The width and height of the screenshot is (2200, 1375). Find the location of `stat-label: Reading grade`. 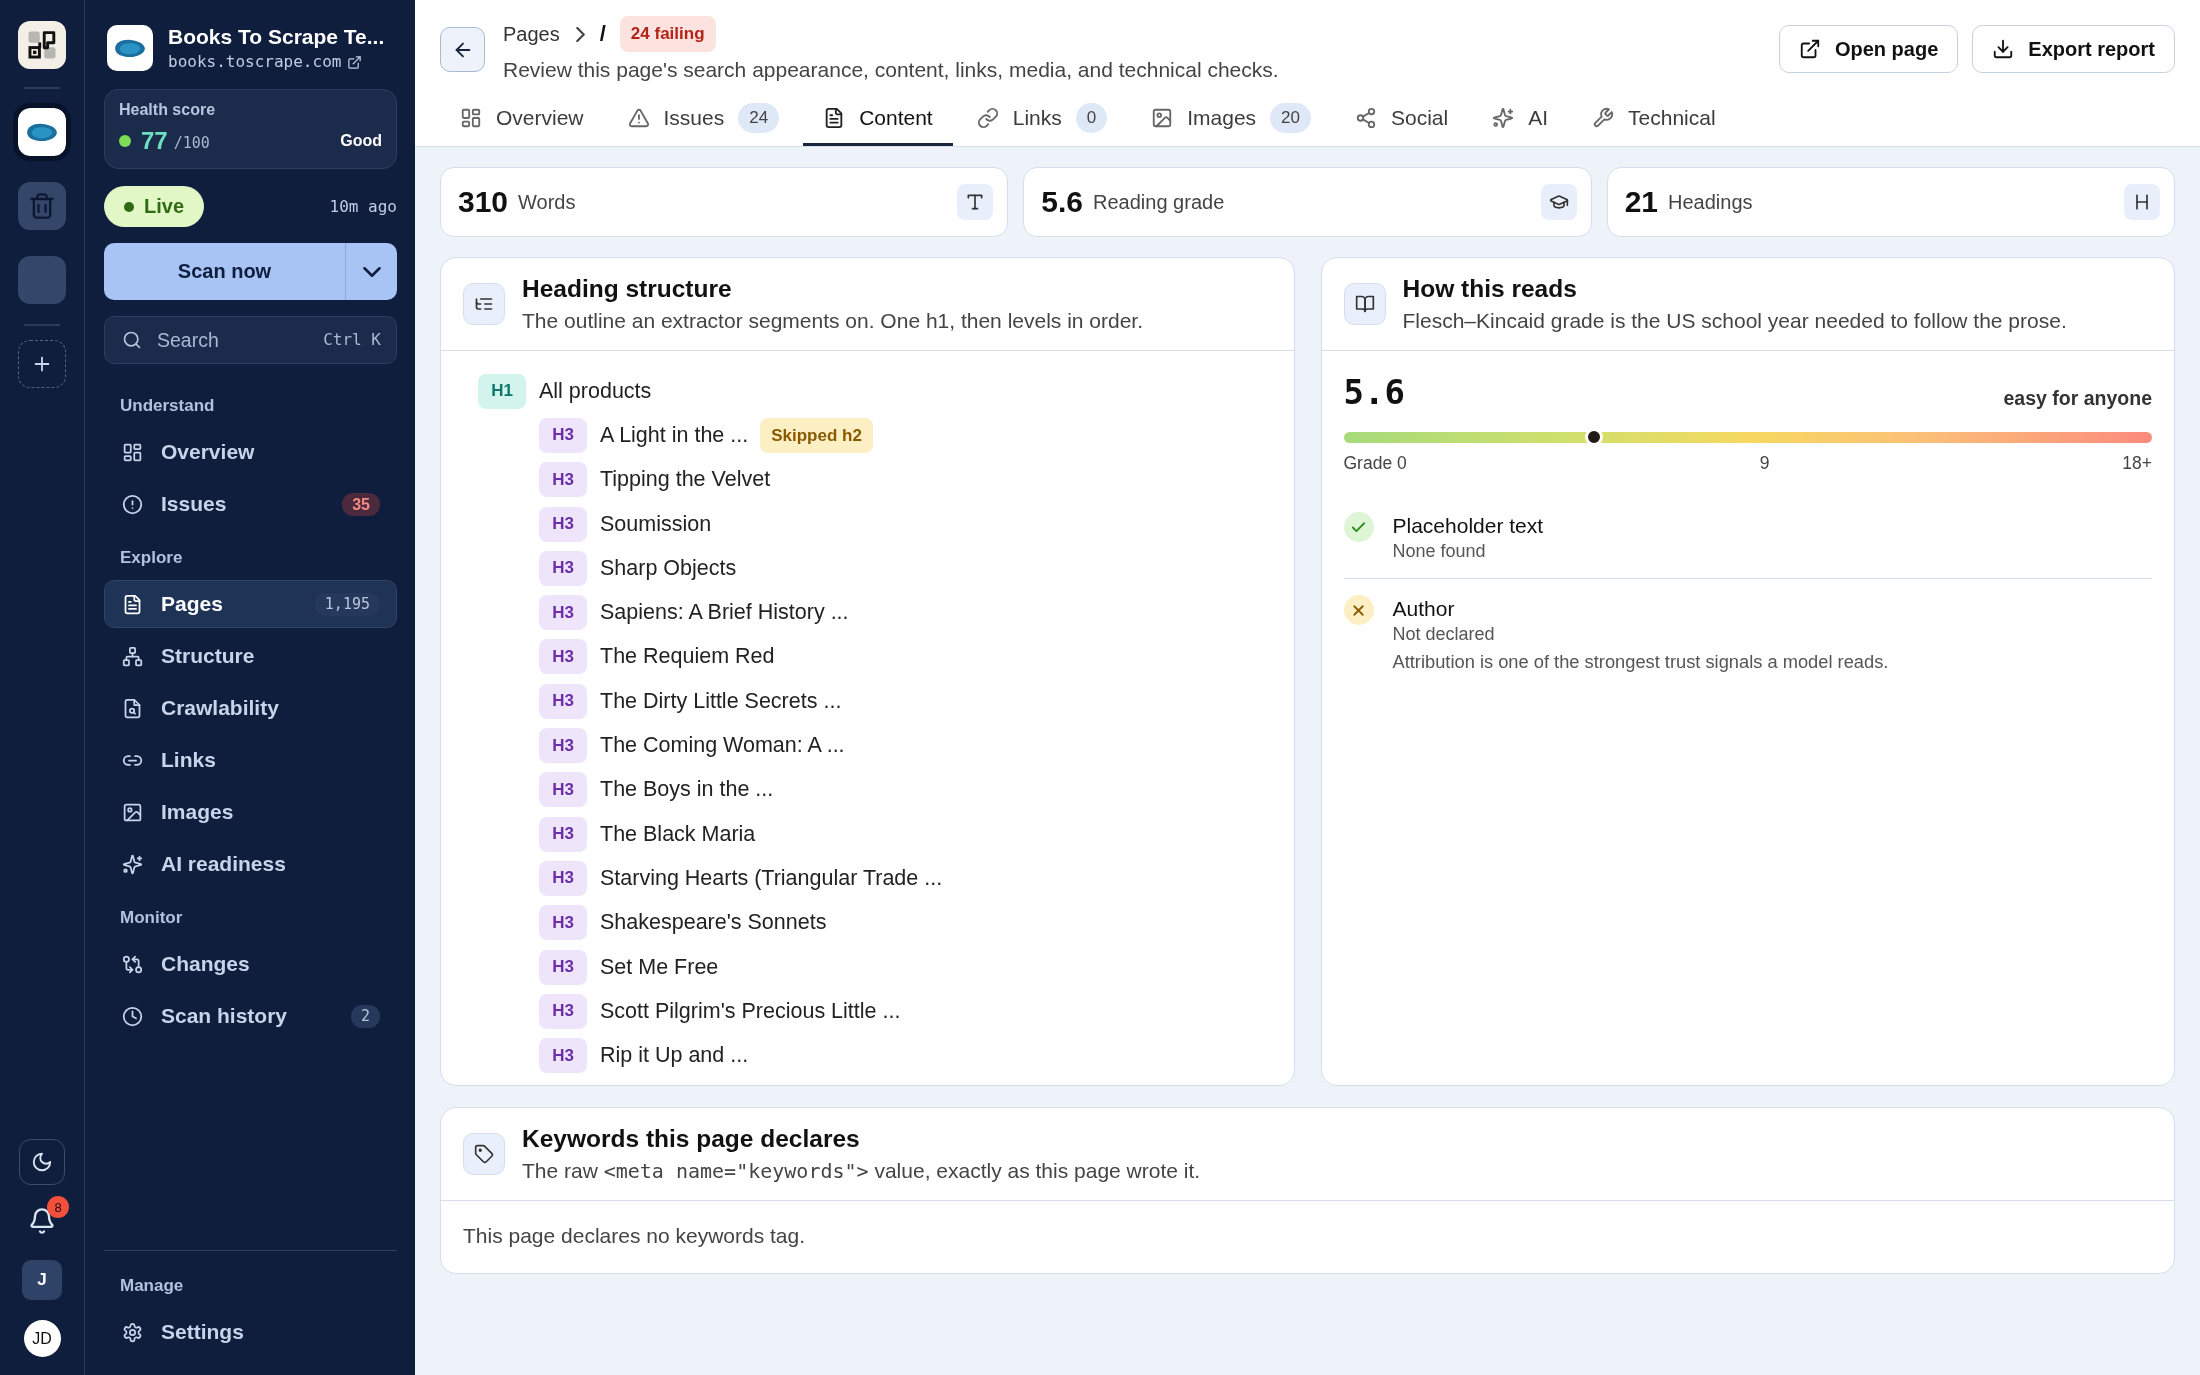

stat-label: Reading grade is located at coordinates (1159, 202).